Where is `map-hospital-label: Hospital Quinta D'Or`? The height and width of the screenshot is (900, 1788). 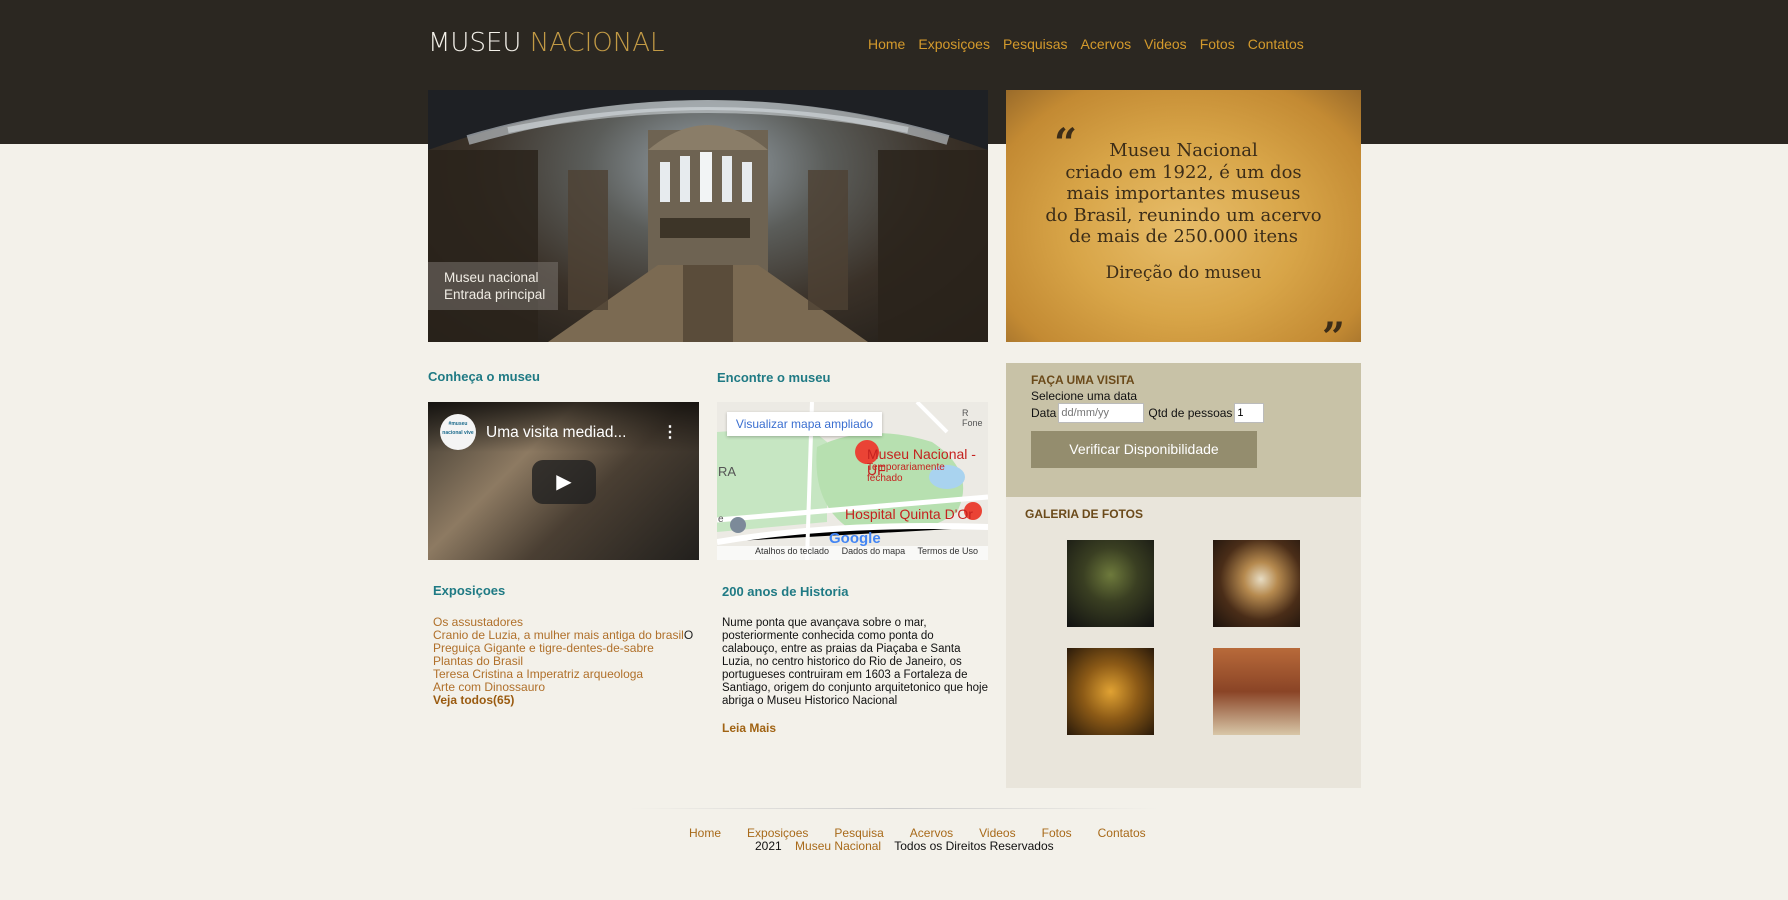
map-hospital-label: Hospital Quinta D'Or is located at coordinates (909, 514).